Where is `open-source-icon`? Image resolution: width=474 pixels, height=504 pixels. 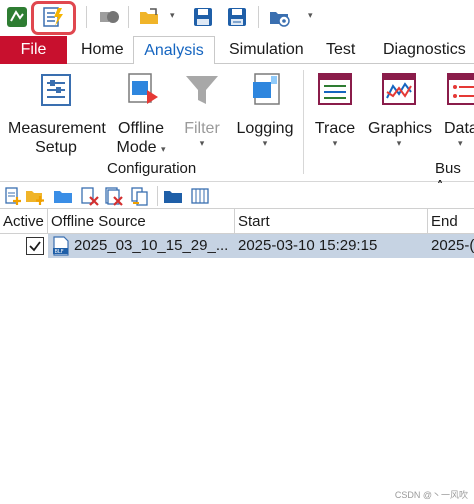
open-source-icon is located at coordinates (173, 196).